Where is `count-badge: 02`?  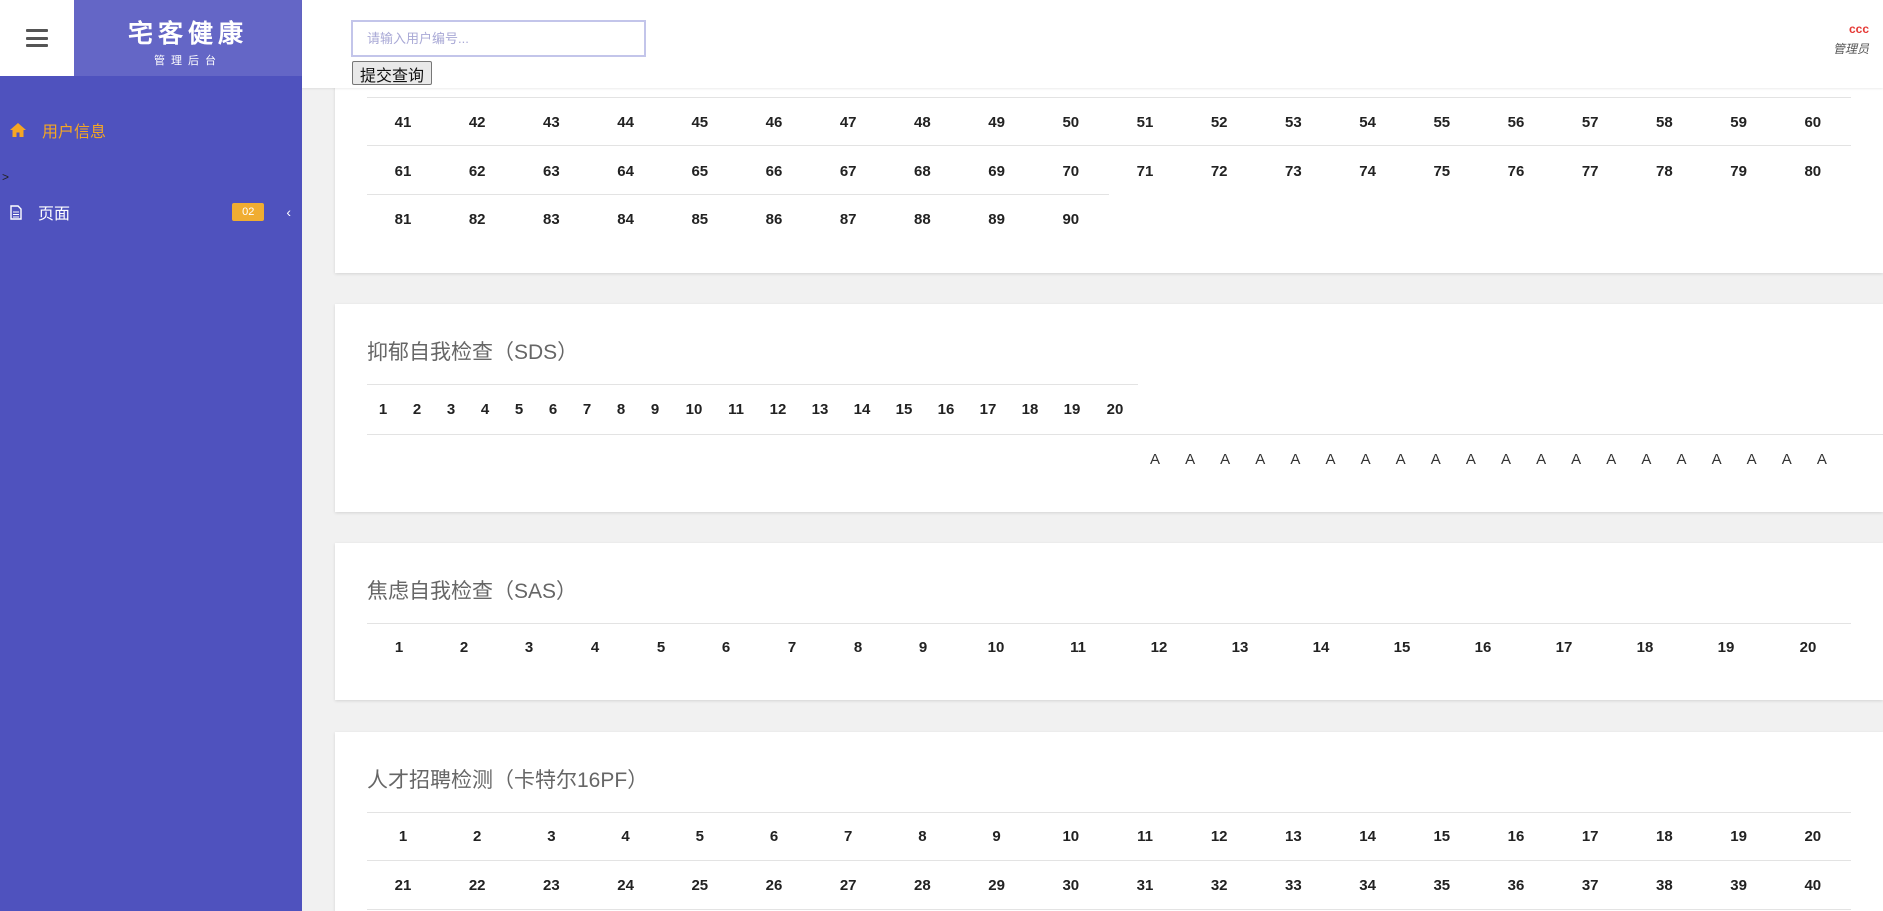 count-badge: 02 is located at coordinates (248, 212).